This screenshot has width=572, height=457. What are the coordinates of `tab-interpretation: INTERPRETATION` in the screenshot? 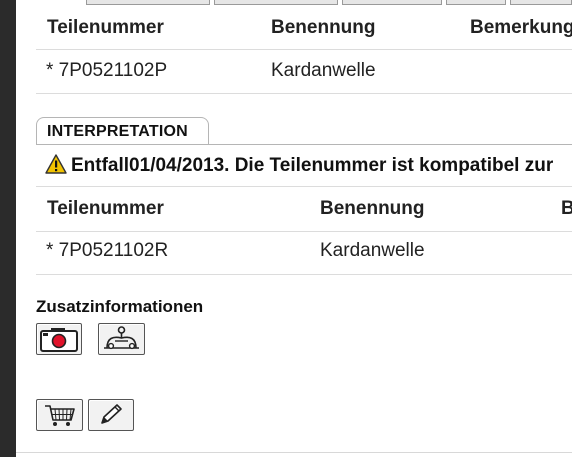 It's located at (122, 131).